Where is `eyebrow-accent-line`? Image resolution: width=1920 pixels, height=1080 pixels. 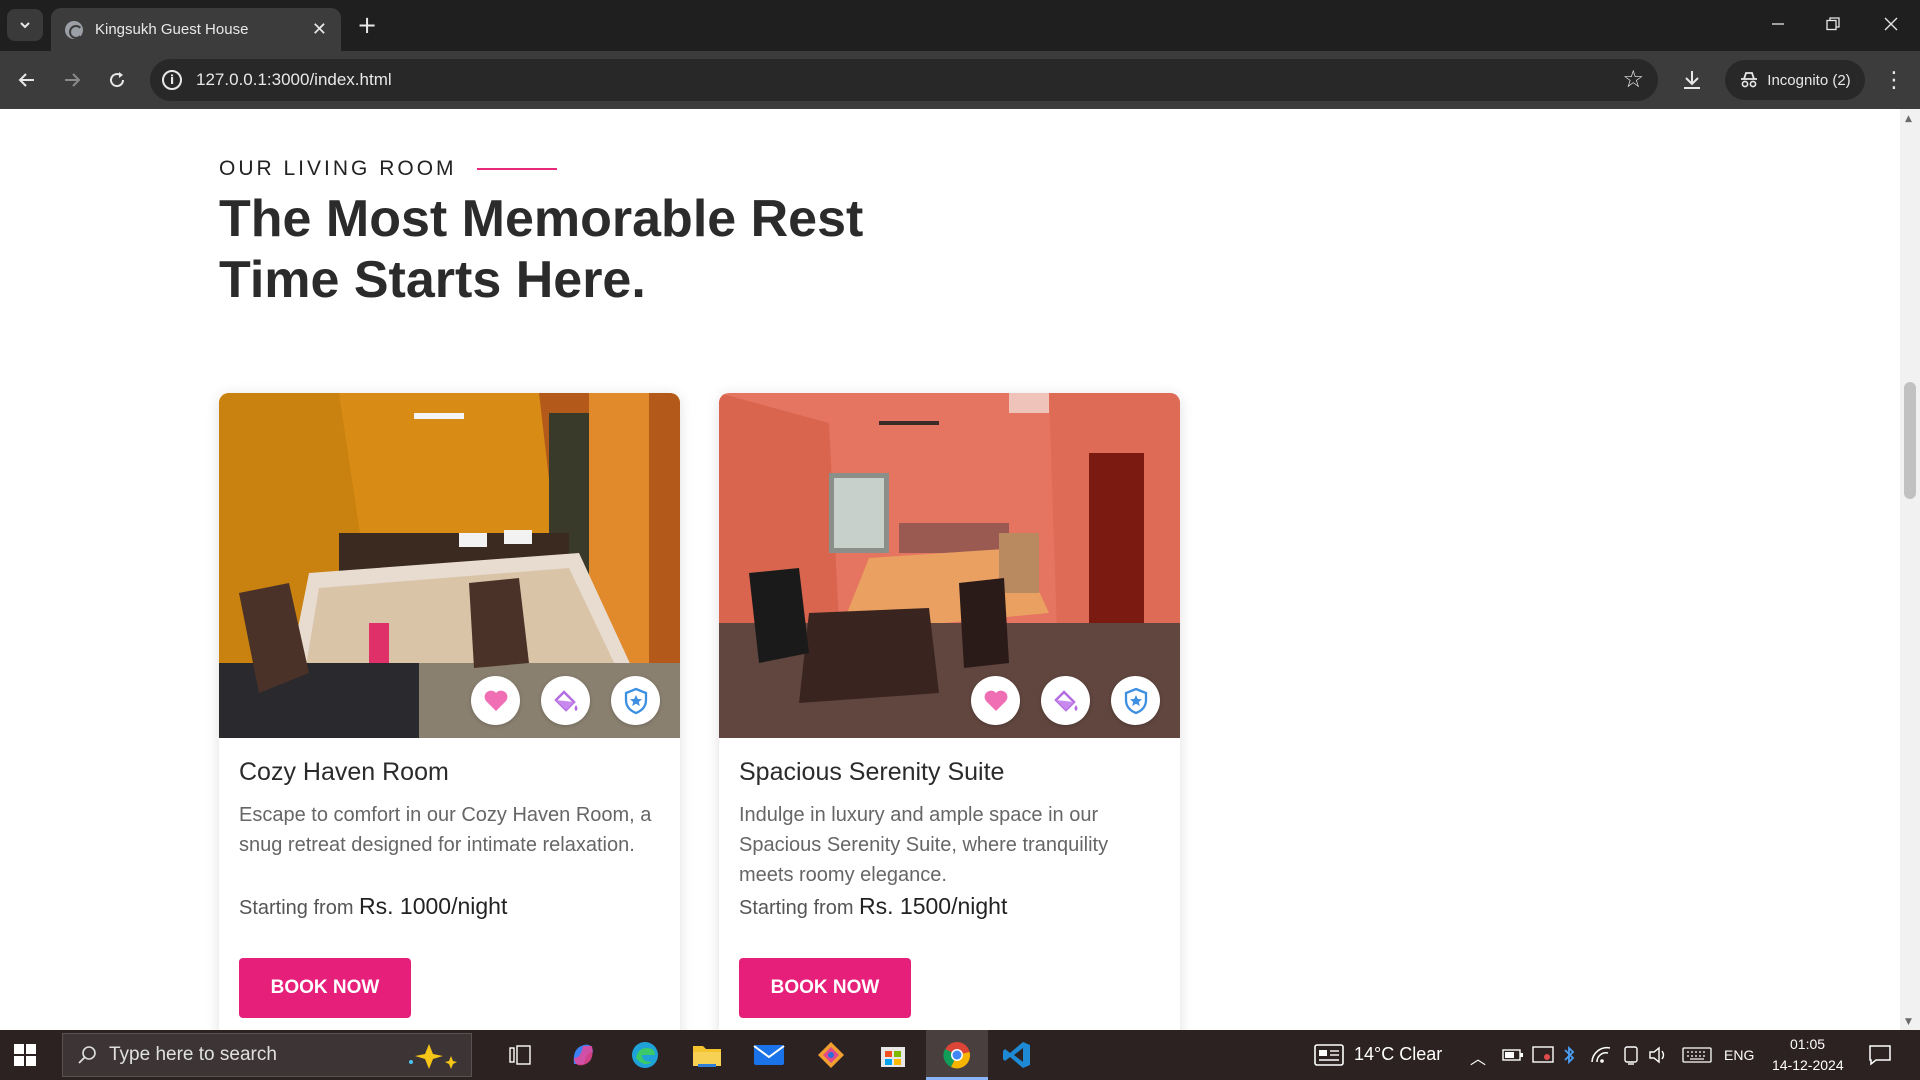
eyebrow-accent-line is located at coordinates (516, 169).